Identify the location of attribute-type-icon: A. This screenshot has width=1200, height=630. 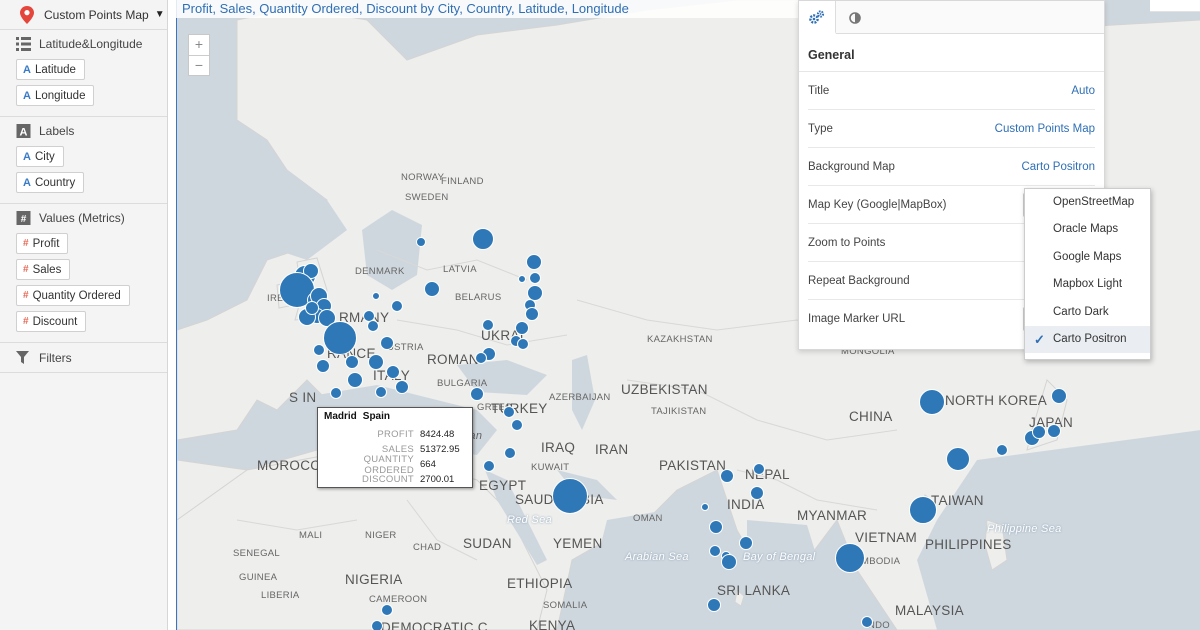
(27, 156).